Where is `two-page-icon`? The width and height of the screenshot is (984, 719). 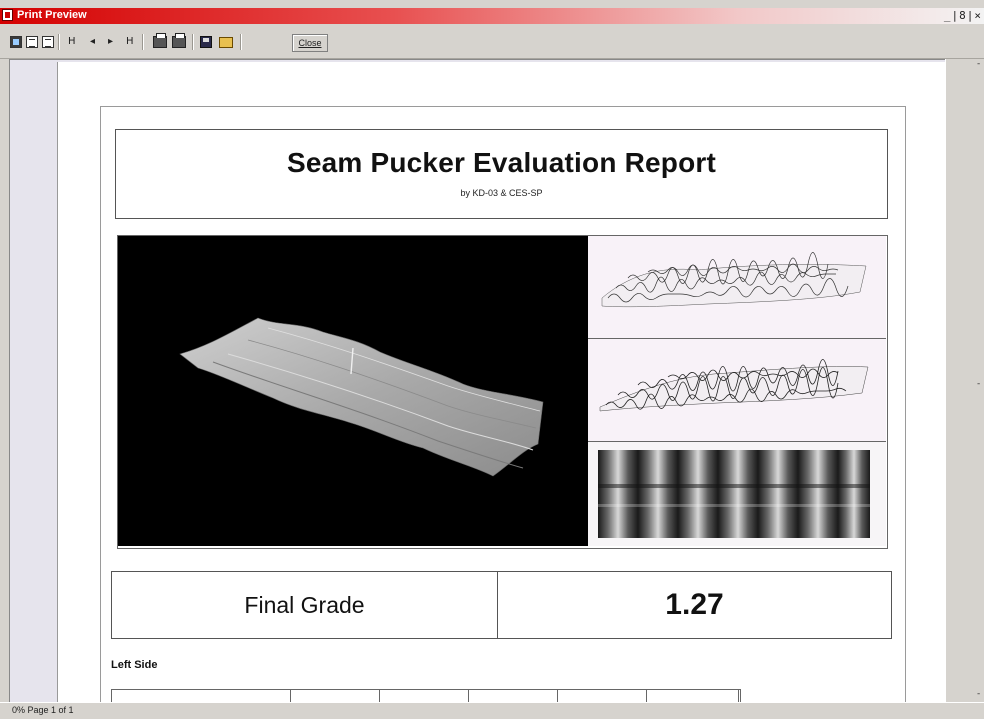 two-page-icon is located at coordinates (32, 42).